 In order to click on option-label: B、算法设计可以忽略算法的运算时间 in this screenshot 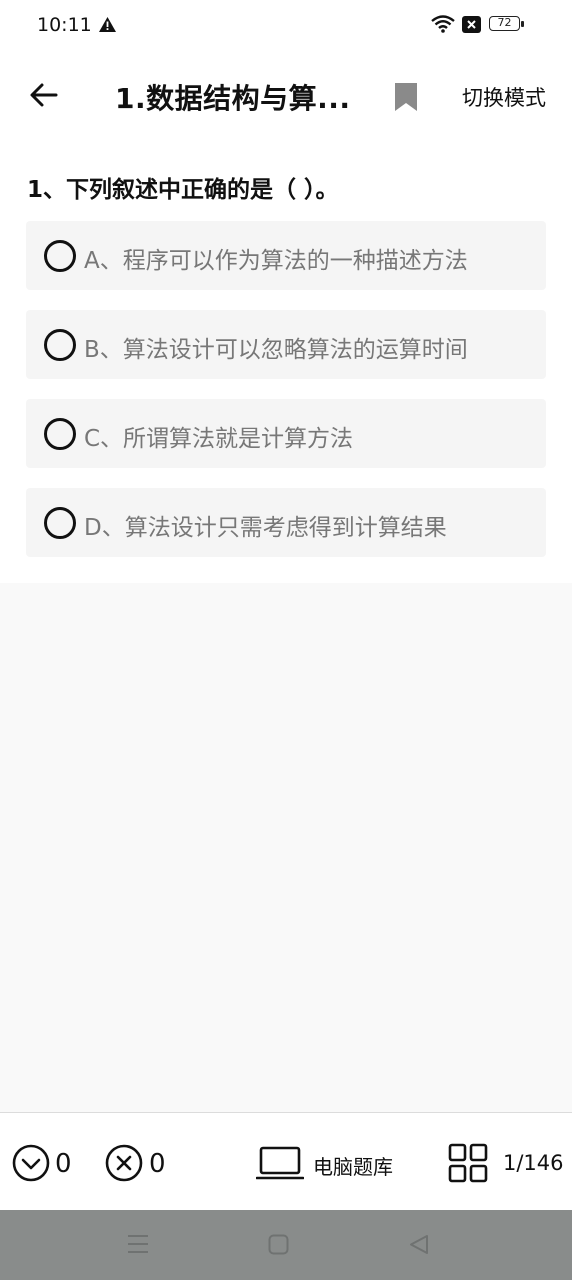, I will do `click(276, 350)`.